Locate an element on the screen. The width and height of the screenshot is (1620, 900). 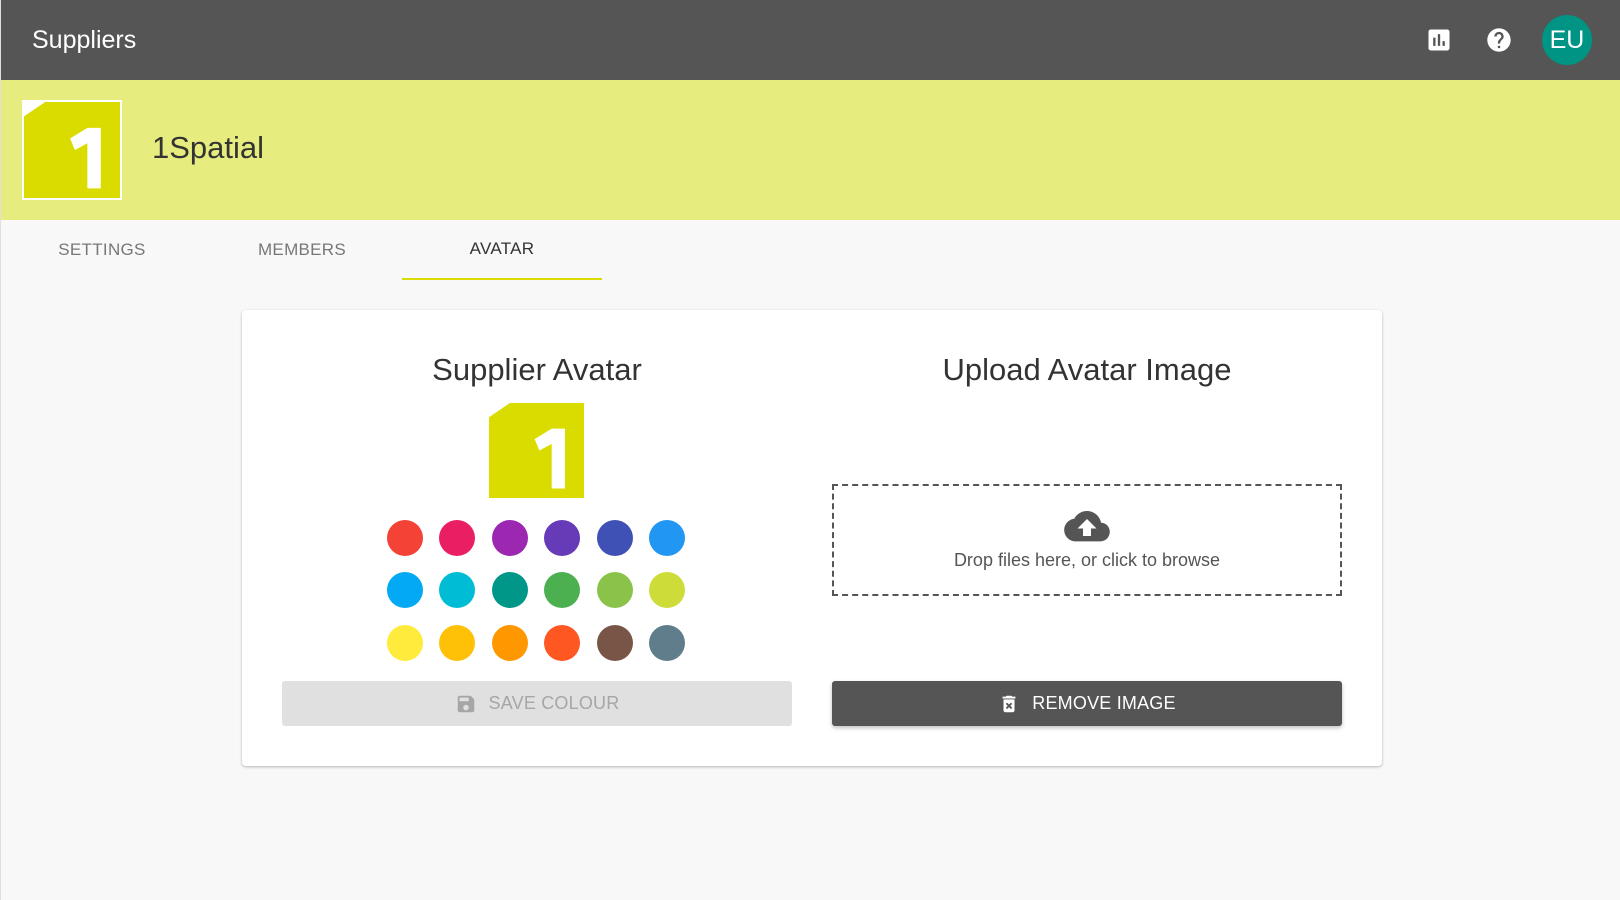
save-icon is located at coordinates (465, 703).